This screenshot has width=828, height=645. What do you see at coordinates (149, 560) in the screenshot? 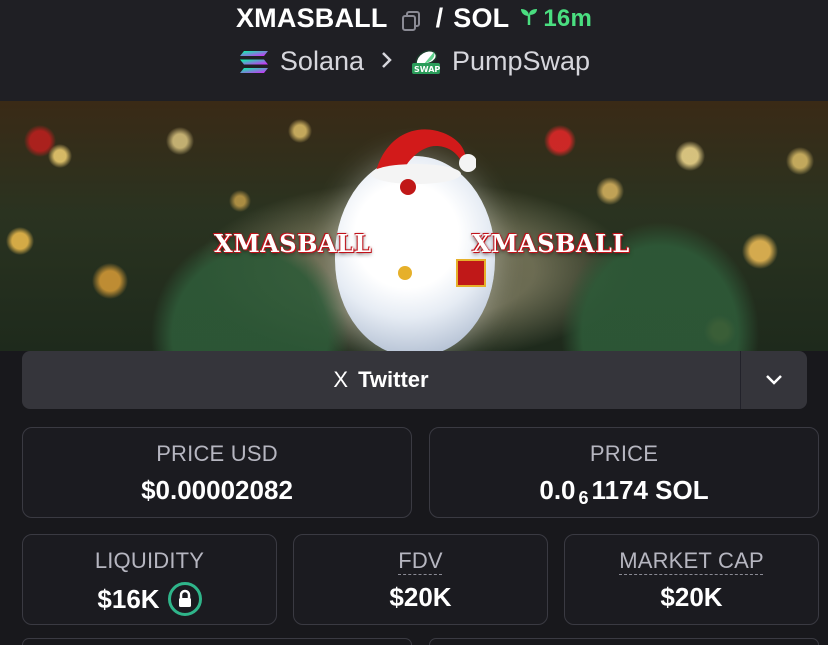
I see `liquidity-label: LIQUIDITY` at bounding box center [149, 560].